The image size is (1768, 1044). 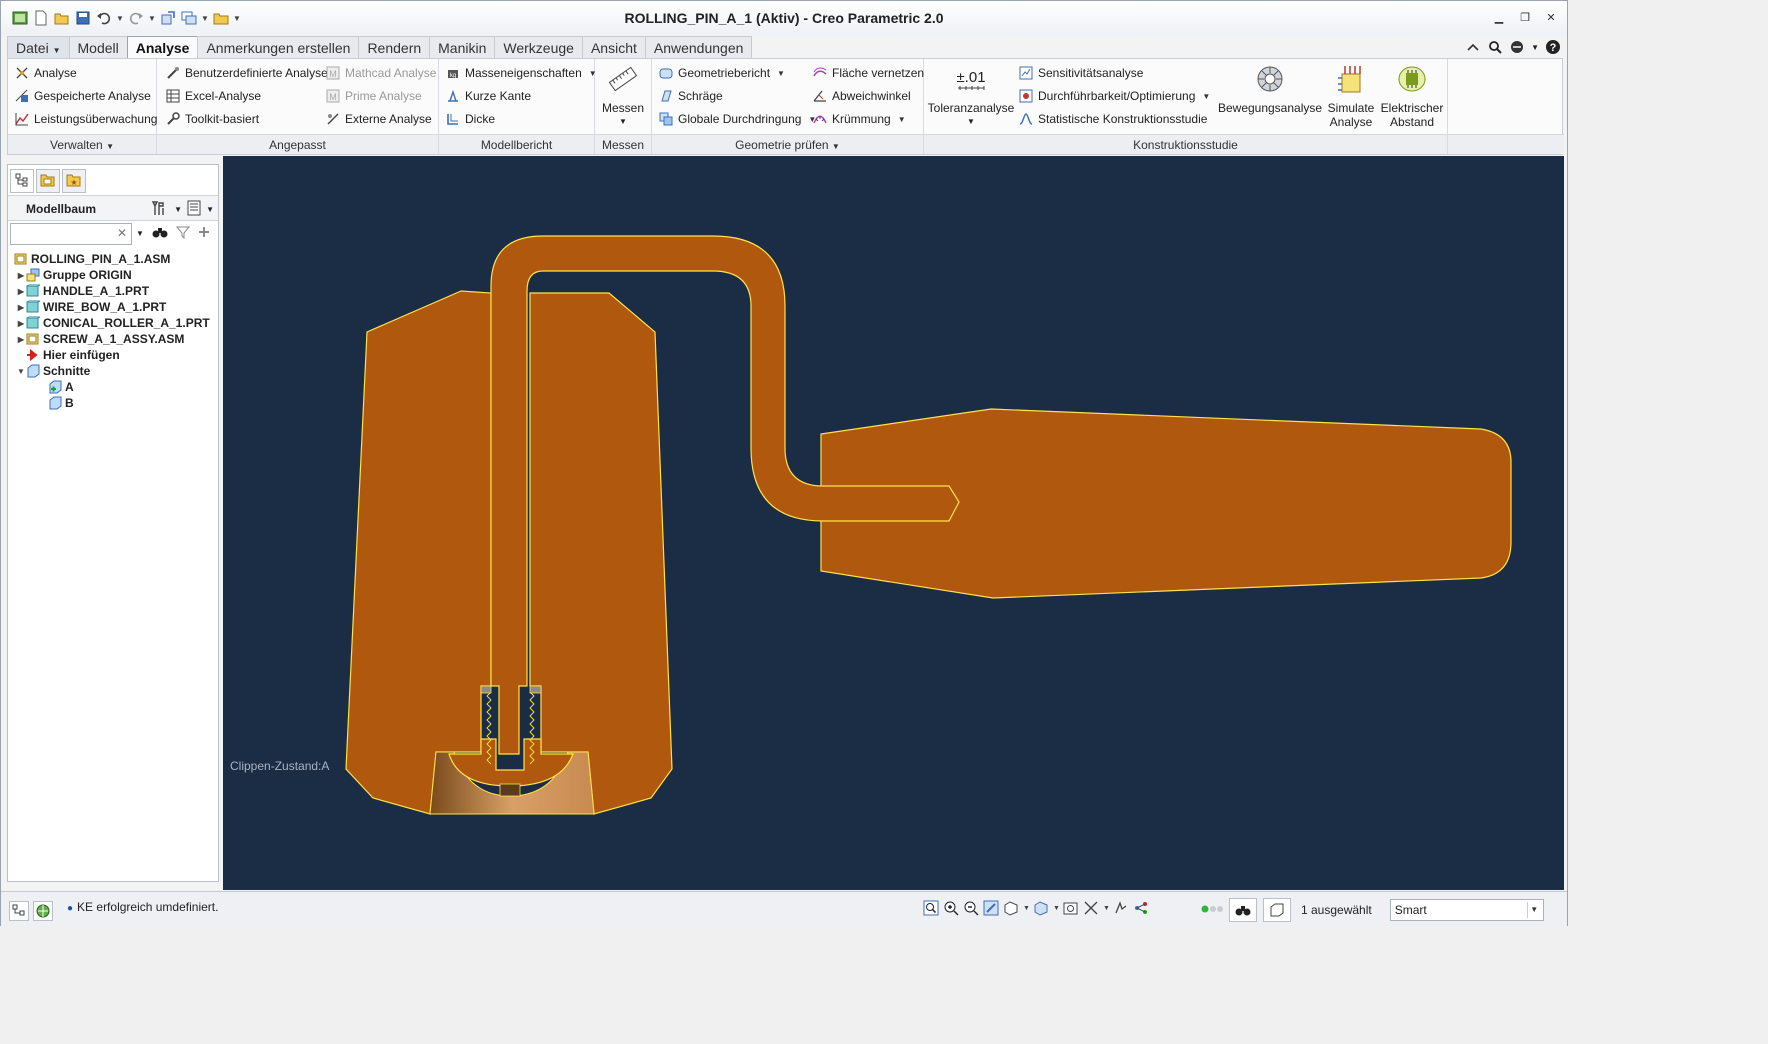 I want to click on tree-item-section-a: A, so click(x=113, y=387).